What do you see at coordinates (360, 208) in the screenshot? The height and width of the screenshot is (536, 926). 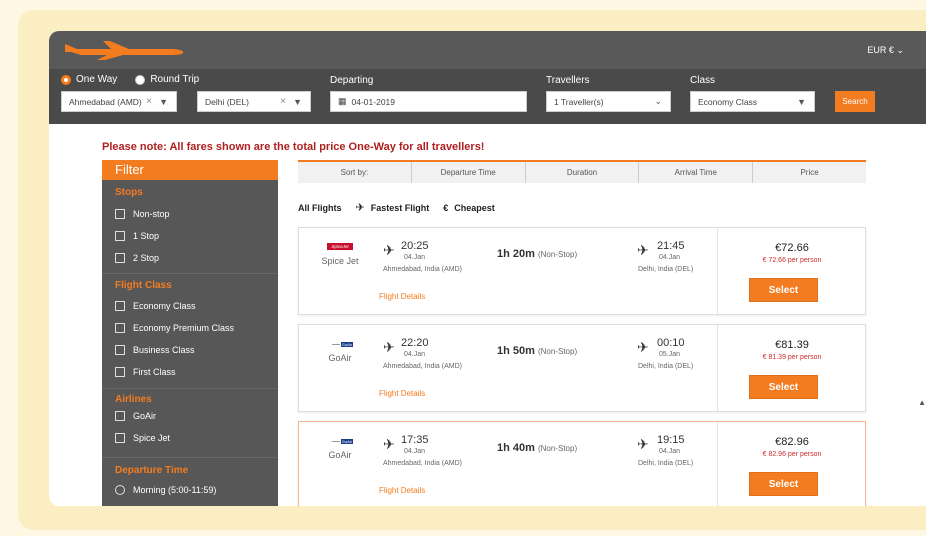 I see `airplane-icon: ✈` at bounding box center [360, 208].